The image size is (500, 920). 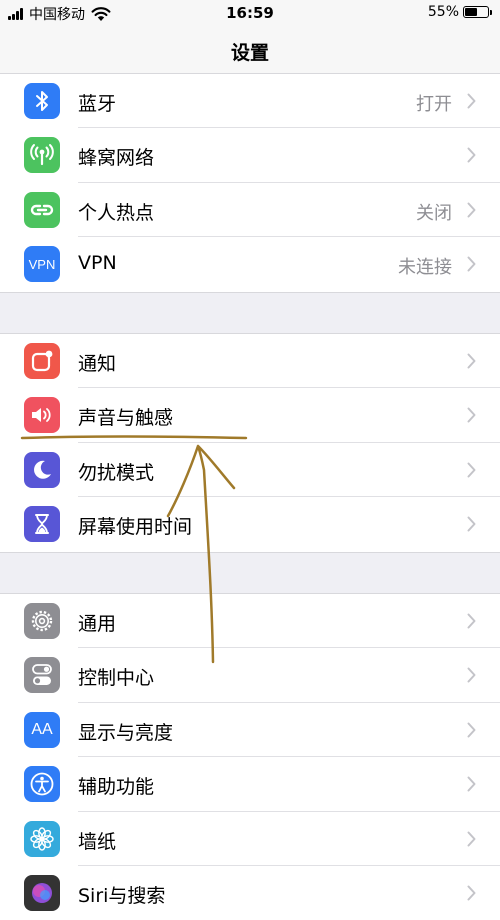 What do you see at coordinates (250, 470) in the screenshot?
I see `settings-row-1-2: 勿扰模式` at bounding box center [250, 470].